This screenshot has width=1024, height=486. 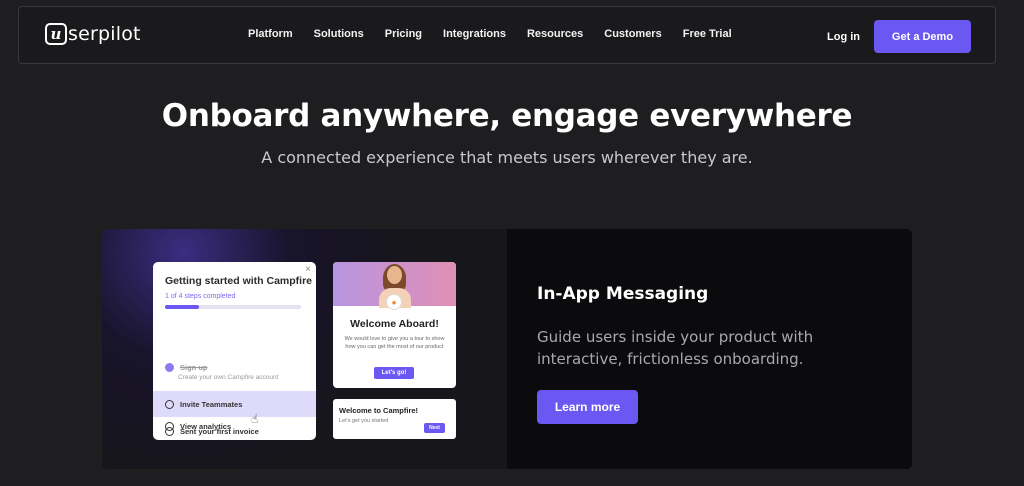 I want to click on checklist-item-label: Invite Teammates, so click(x=211, y=404).